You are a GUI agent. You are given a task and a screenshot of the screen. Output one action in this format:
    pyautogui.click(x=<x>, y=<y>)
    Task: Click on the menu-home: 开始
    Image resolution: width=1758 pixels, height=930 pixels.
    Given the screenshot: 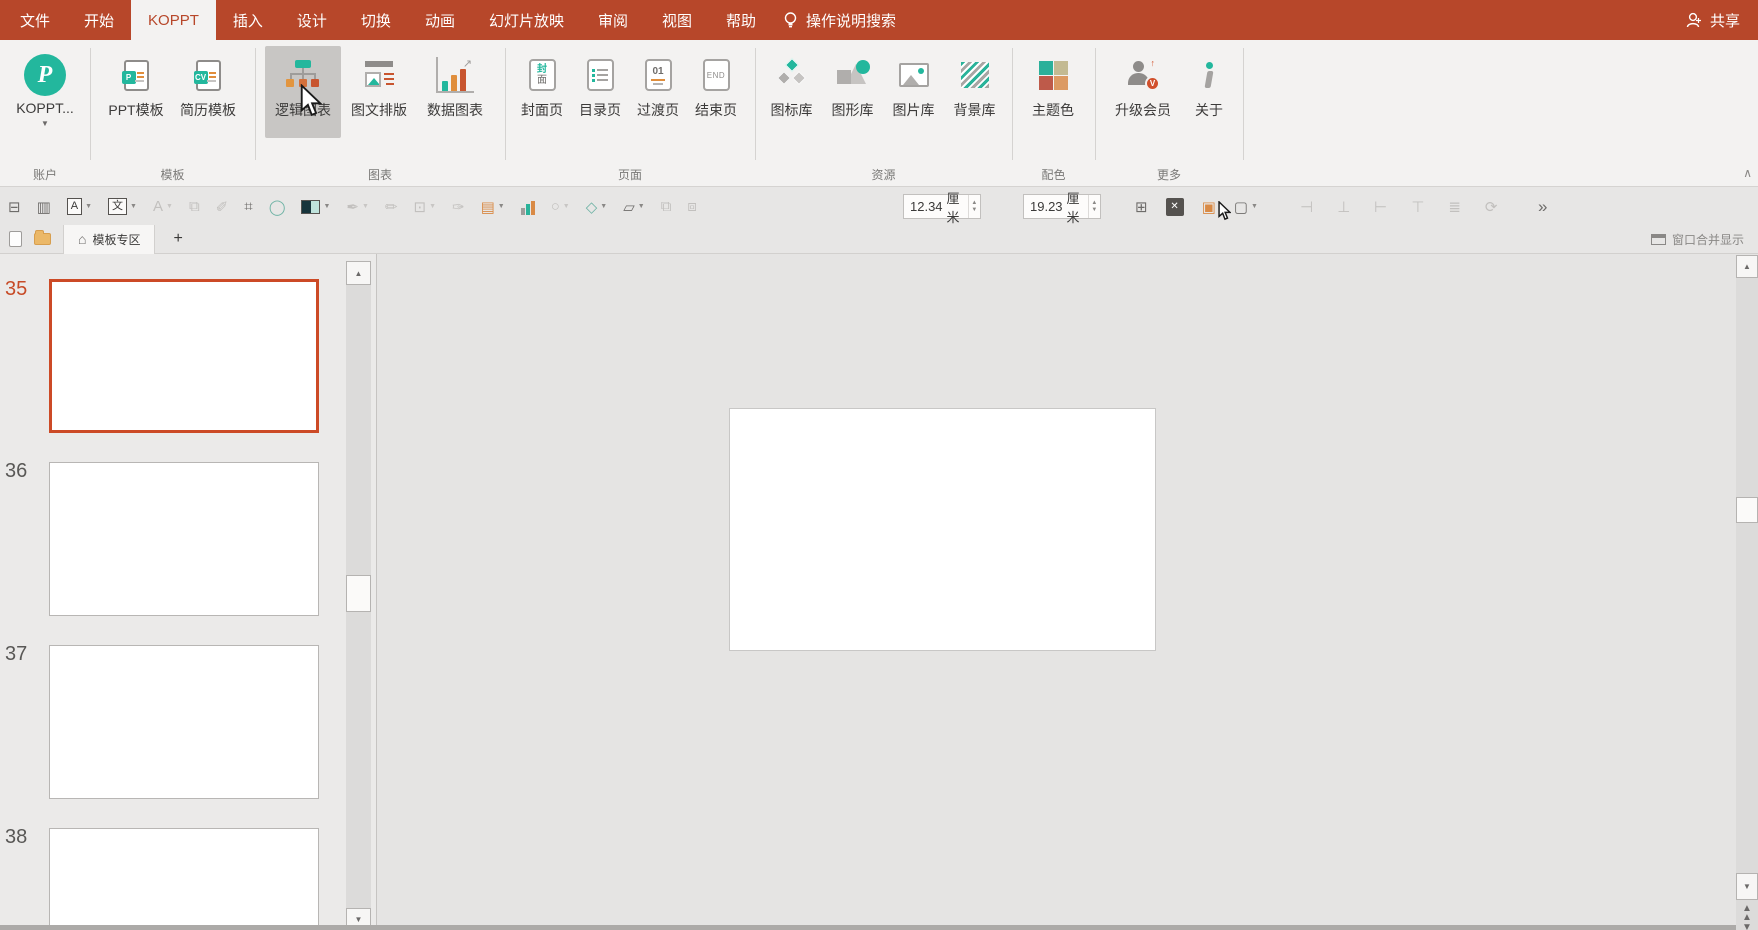 What is the action you would take?
    pyautogui.click(x=99, y=20)
    